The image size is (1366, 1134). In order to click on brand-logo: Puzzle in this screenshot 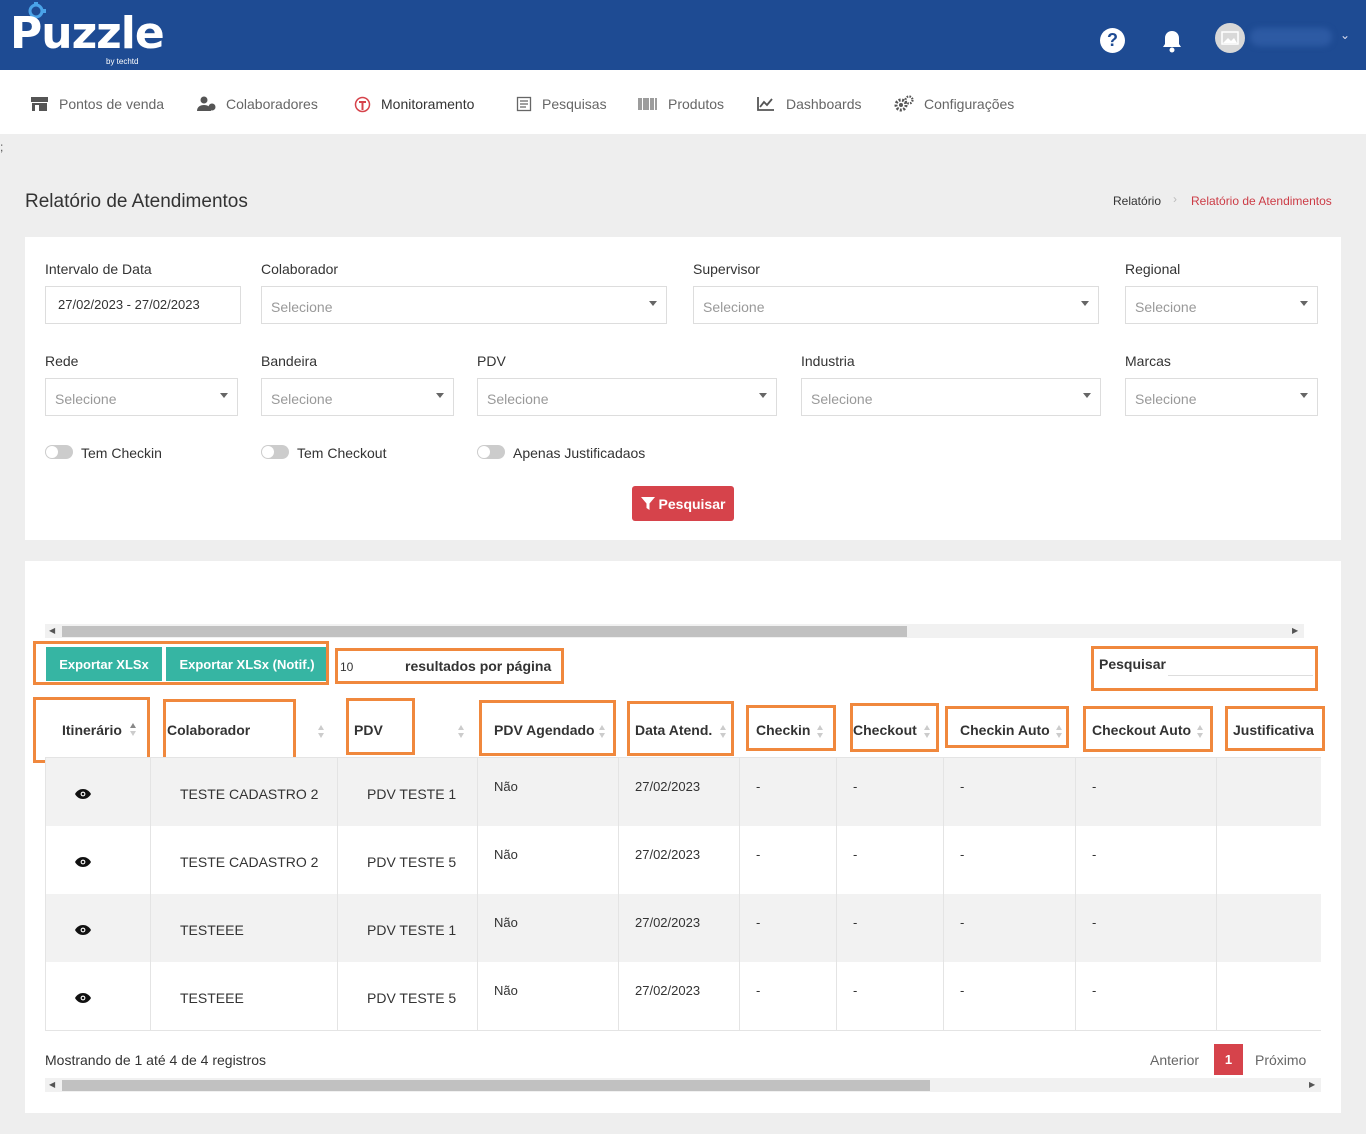, I will do `click(87, 34)`.